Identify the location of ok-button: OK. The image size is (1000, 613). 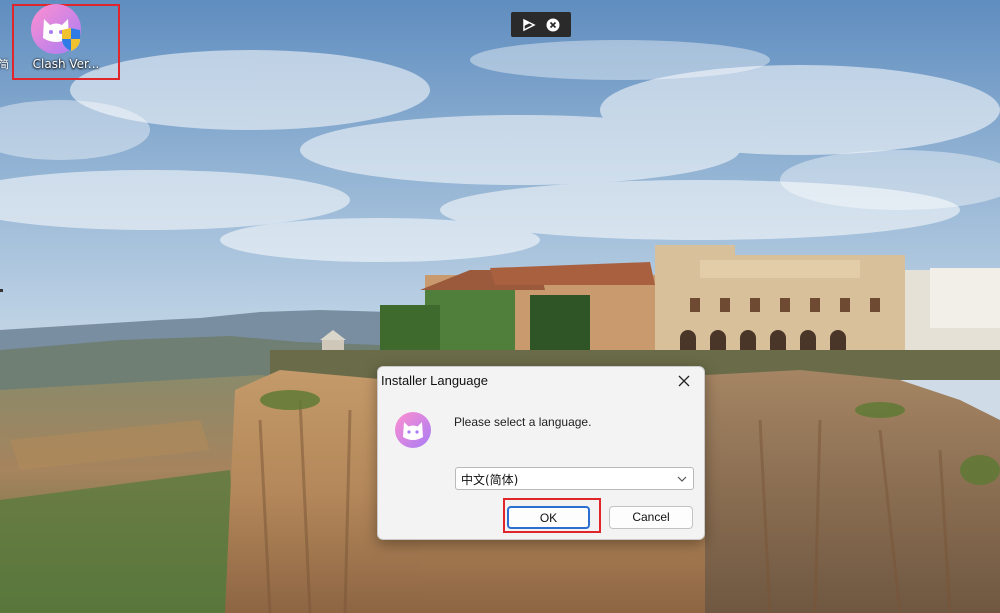
(548, 517).